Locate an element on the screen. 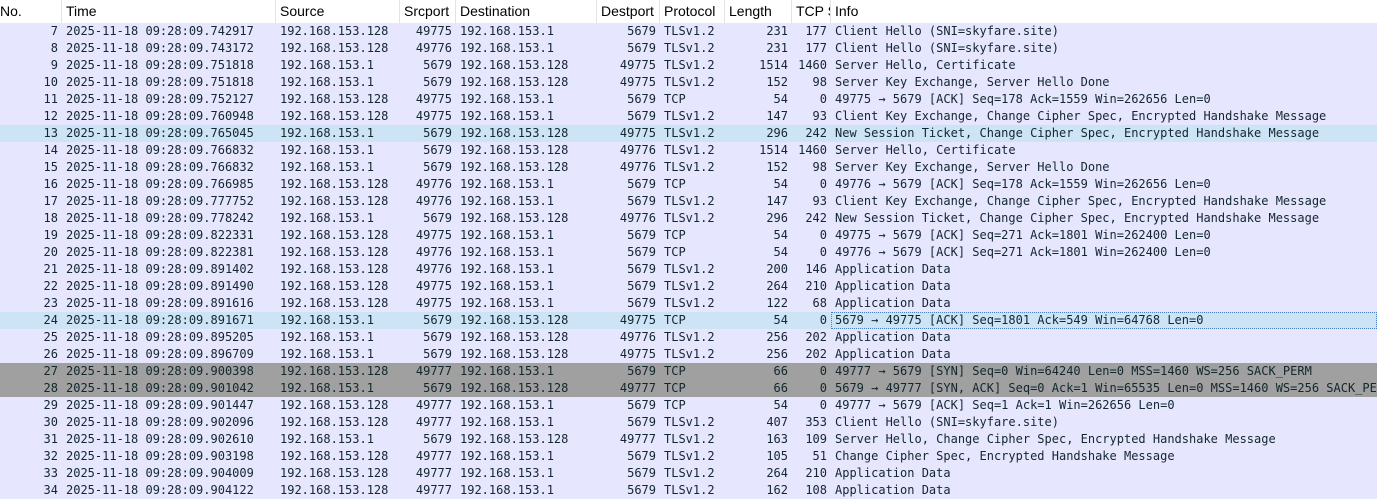 The height and width of the screenshot is (499, 1377). packet-destport: 49775 is located at coordinates (637, 354).